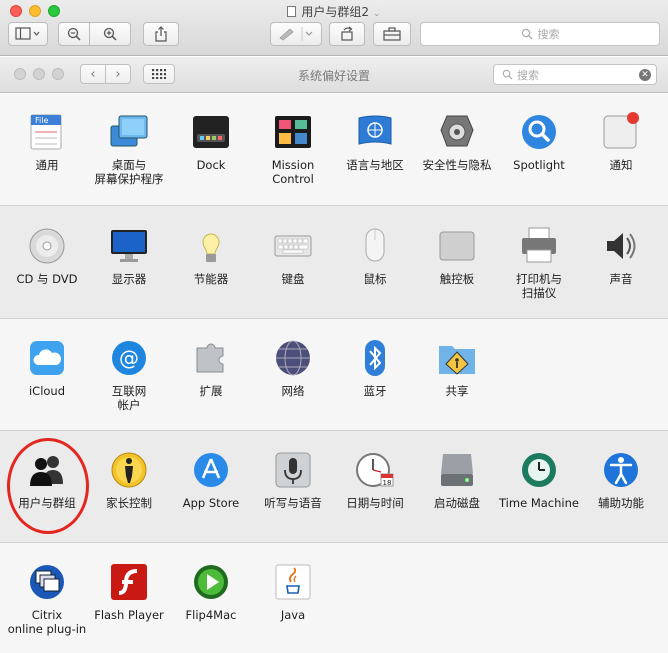 This screenshot has height=653, width=668. What do you see at coordinates (47, 132) in the screenshot?
I see `general-icon: File` at bounding box center [47, 132].